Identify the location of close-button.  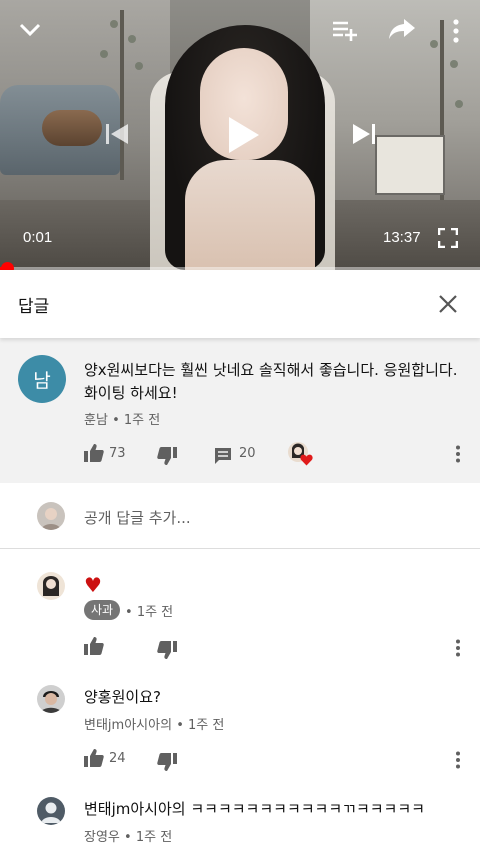
(448, 304).